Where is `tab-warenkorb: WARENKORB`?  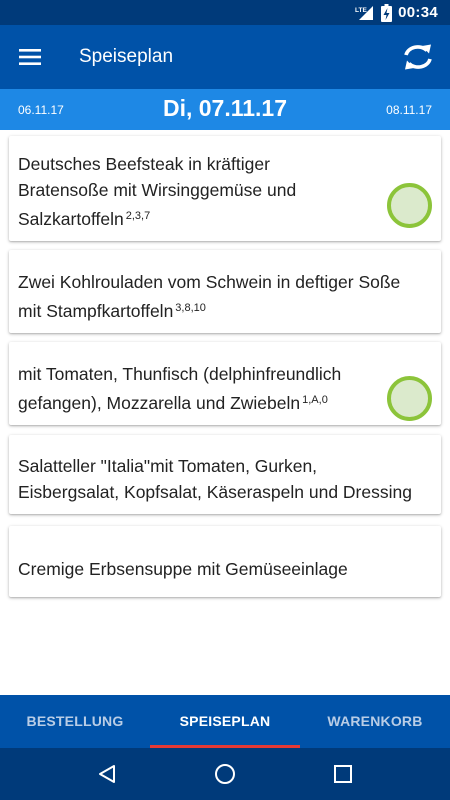 tab-warenkorb: WARENKORB is located at coordinates (375, 721).